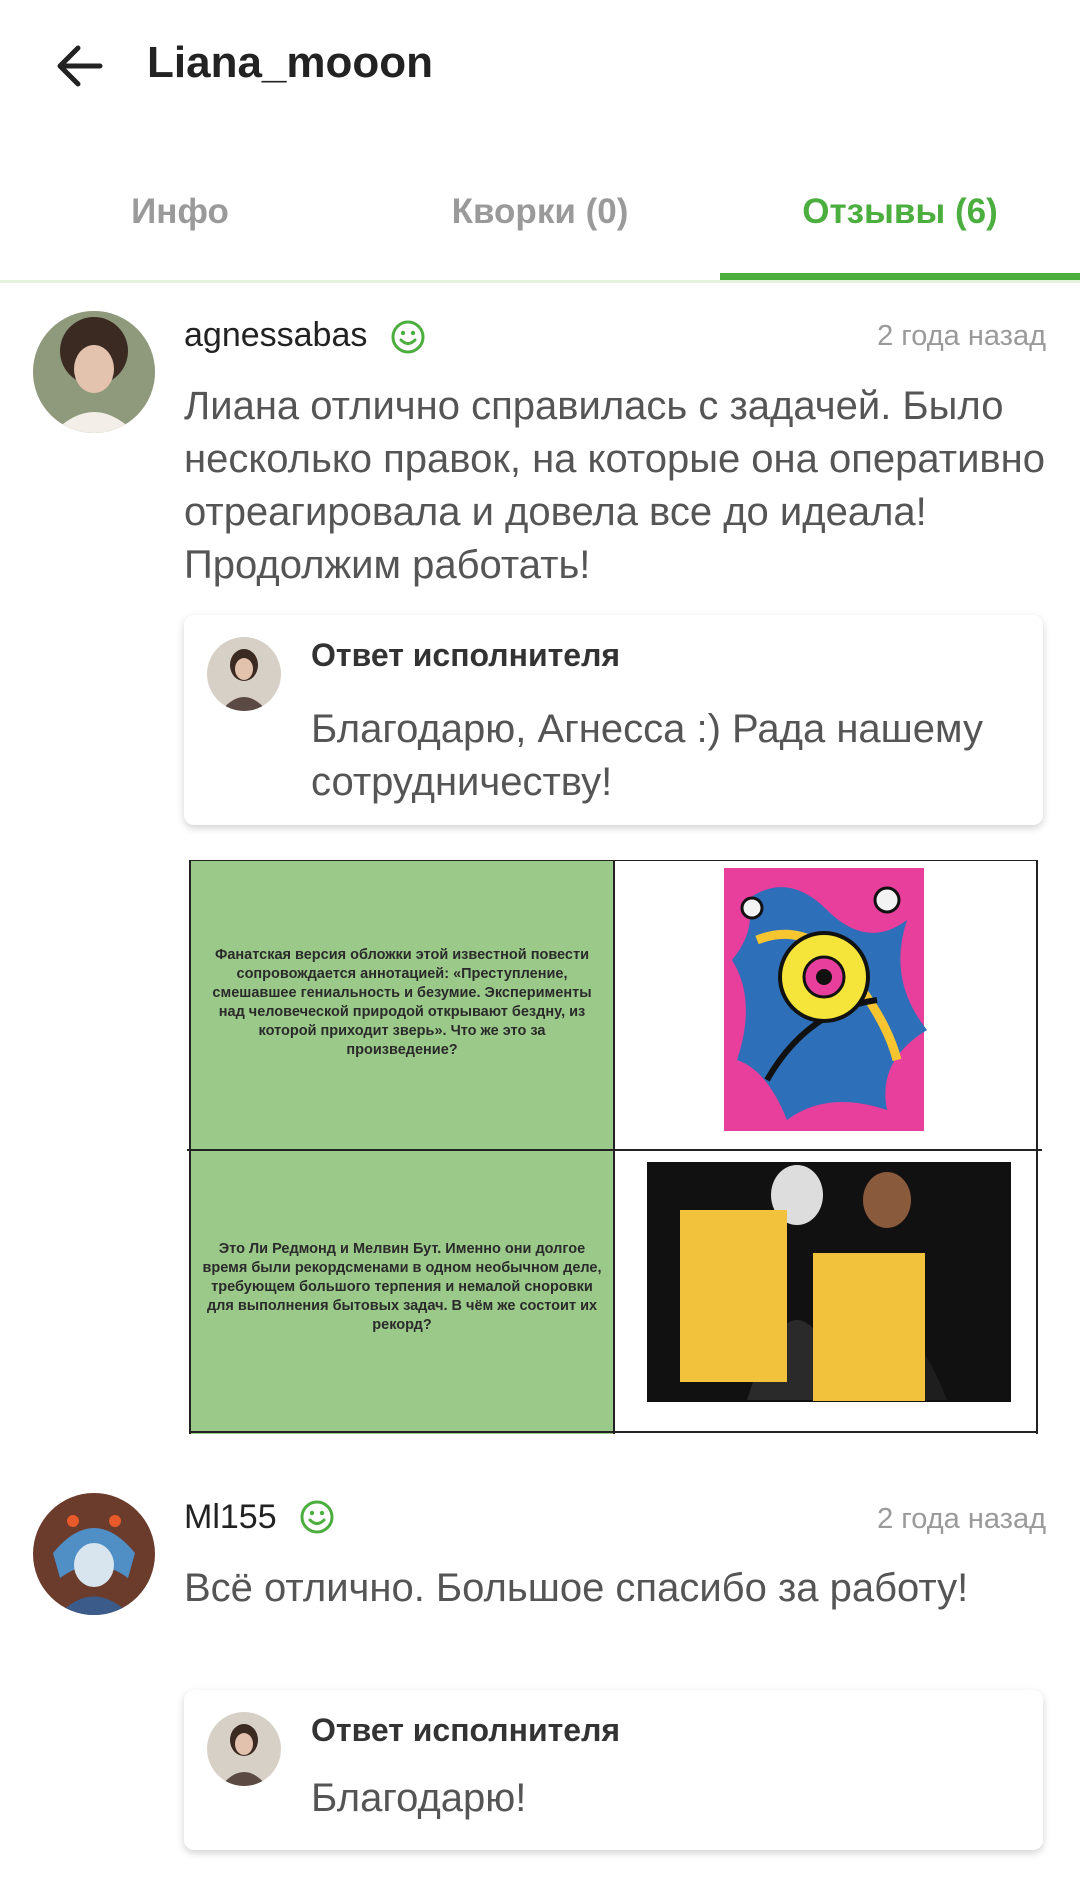 The width and height of the screenshot is (1080, 1887). I want to click on seller-reply: Ответ исполнителя Благодарю!, so click(613, 1770).